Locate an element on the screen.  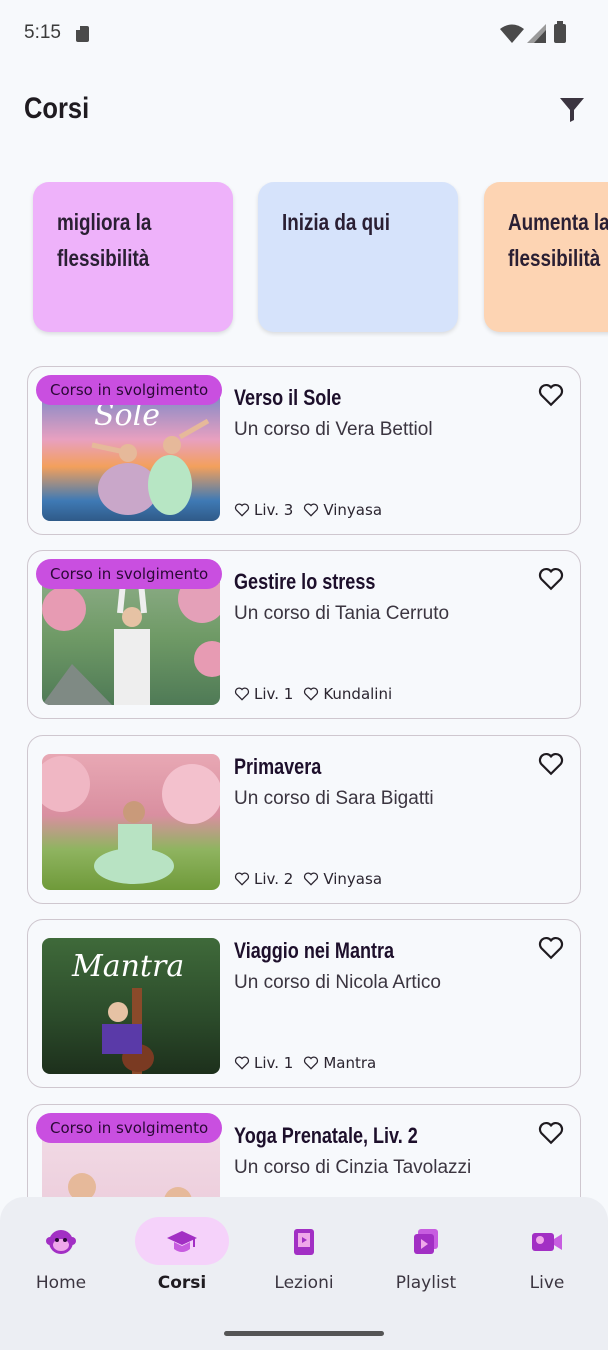
course-meta: Liv. 3 Vinyasa is located at coordinates (313, 510).